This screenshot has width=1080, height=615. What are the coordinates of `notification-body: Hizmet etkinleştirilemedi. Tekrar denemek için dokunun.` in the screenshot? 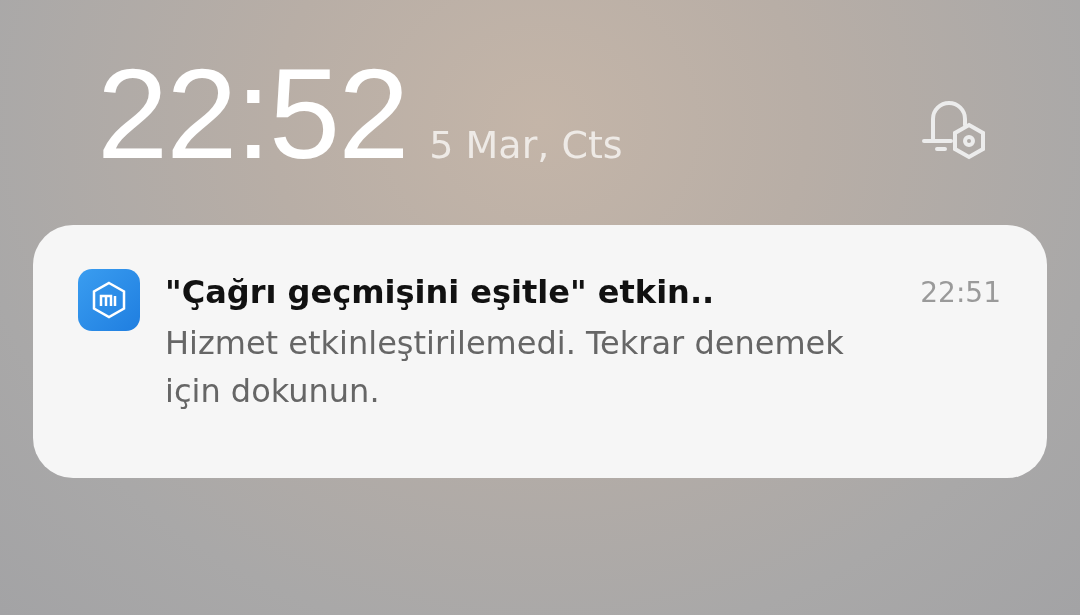 It's located at (505, 367).